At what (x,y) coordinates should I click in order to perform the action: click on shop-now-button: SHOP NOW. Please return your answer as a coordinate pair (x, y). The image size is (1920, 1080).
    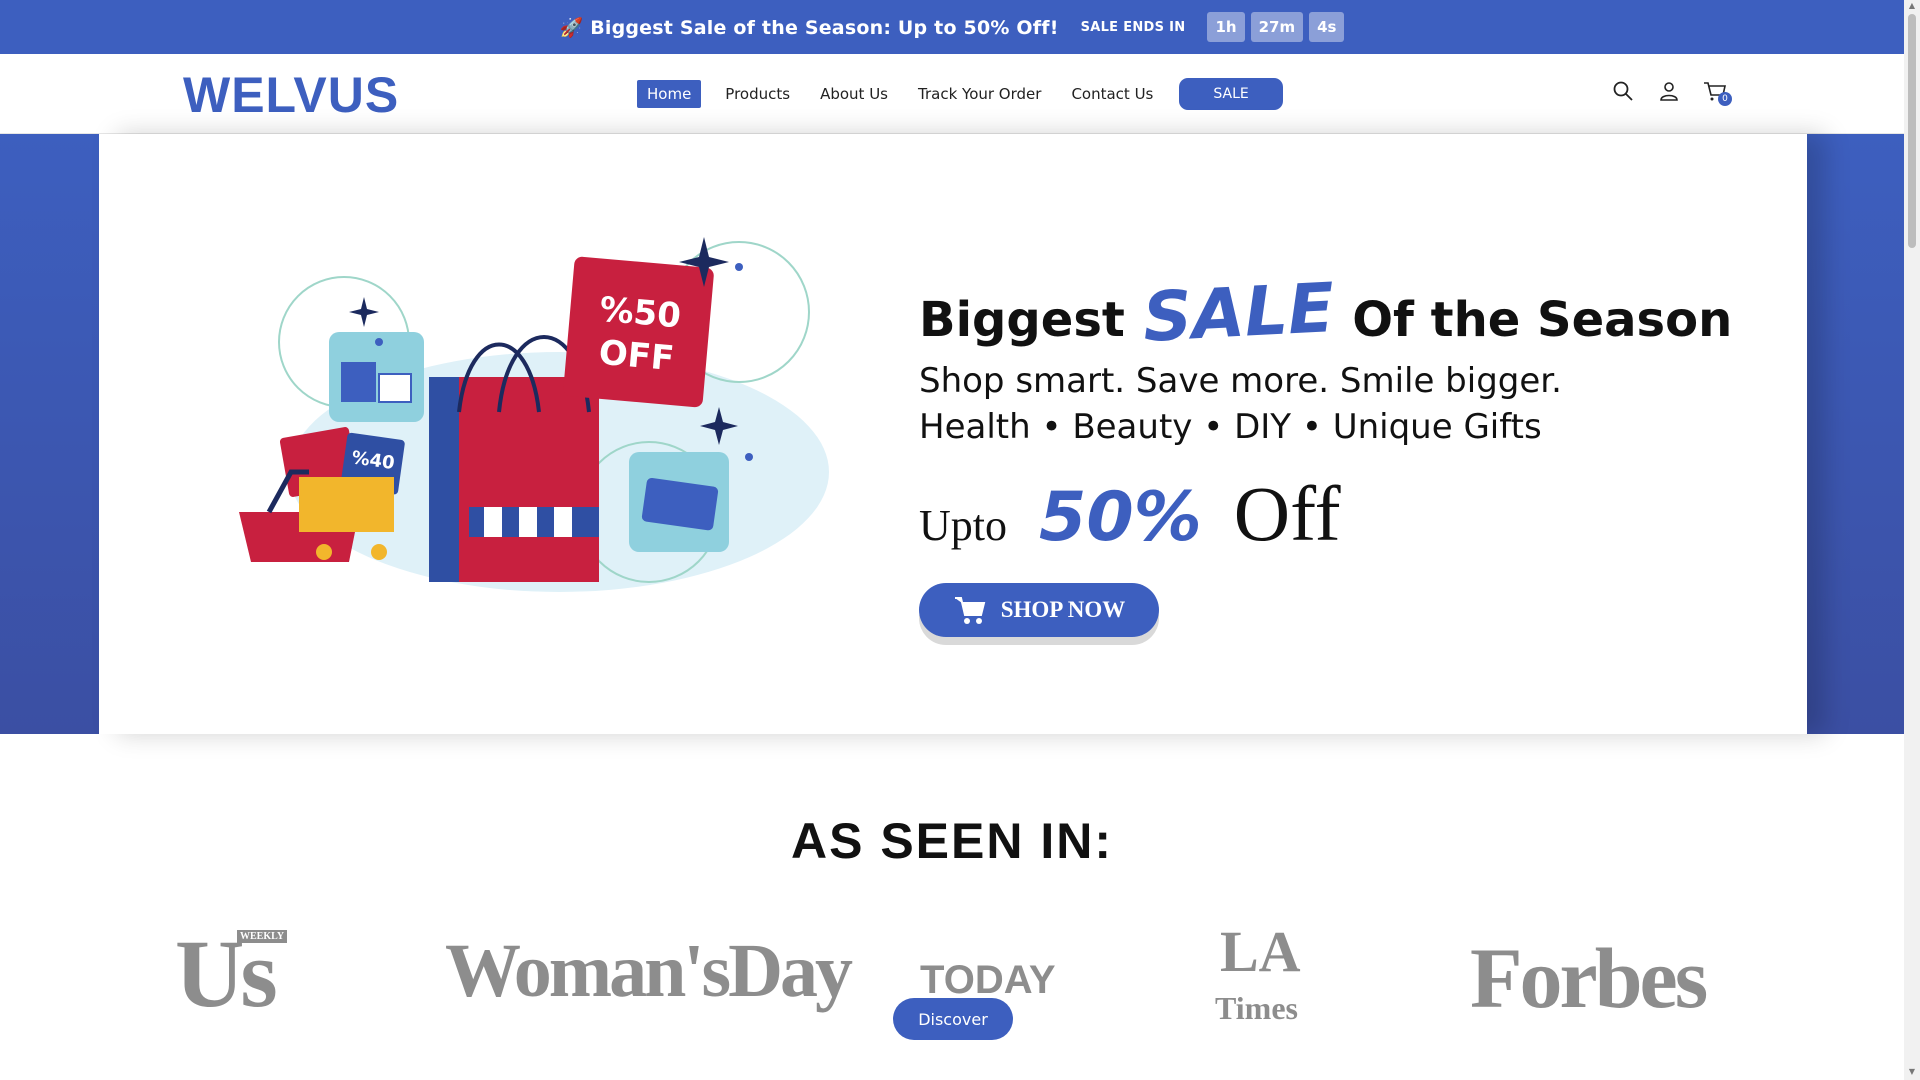
    Looking at the image, I should click on (1039, 610).